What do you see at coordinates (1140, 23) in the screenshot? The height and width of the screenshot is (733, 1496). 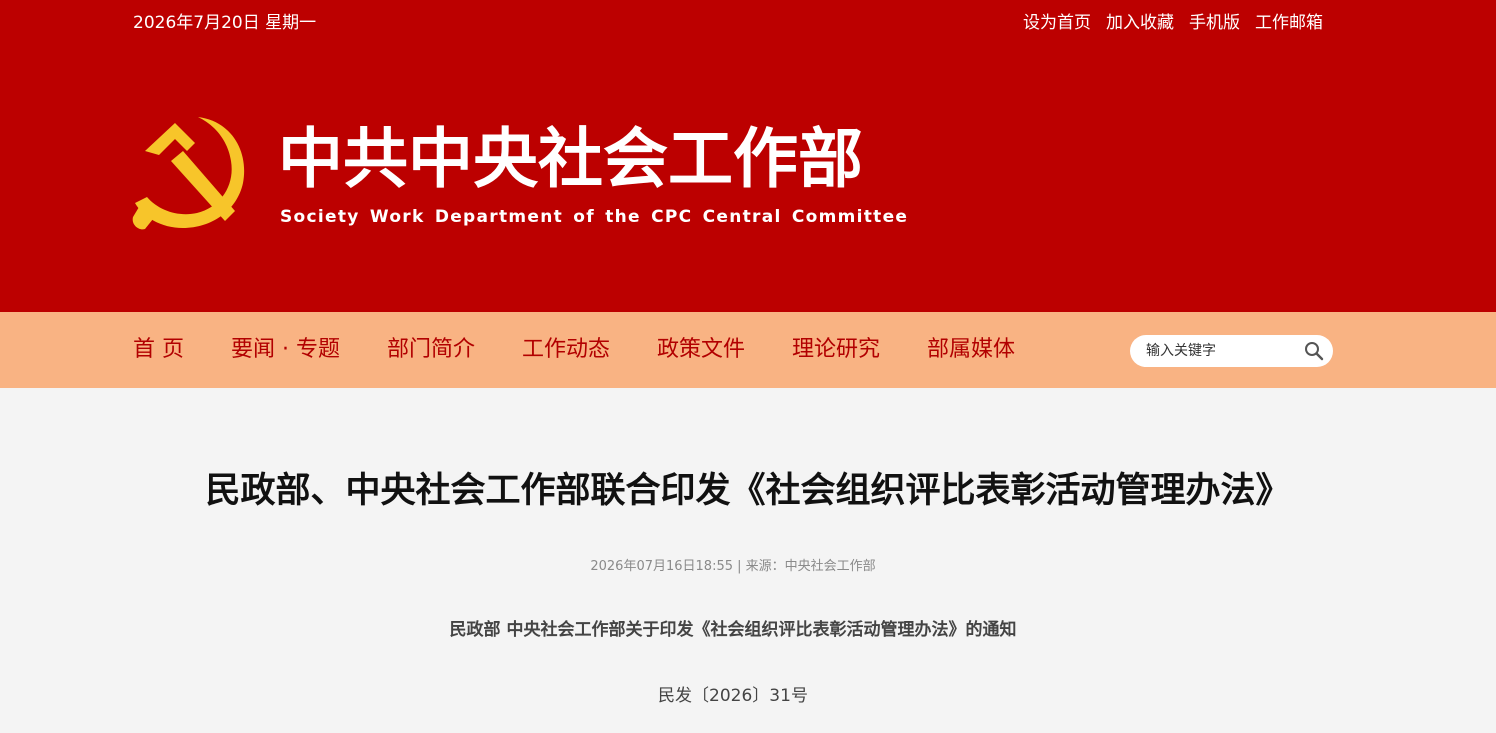 I see `add-favorite-link: 加入收藏` at bounding box center [1140, 23].